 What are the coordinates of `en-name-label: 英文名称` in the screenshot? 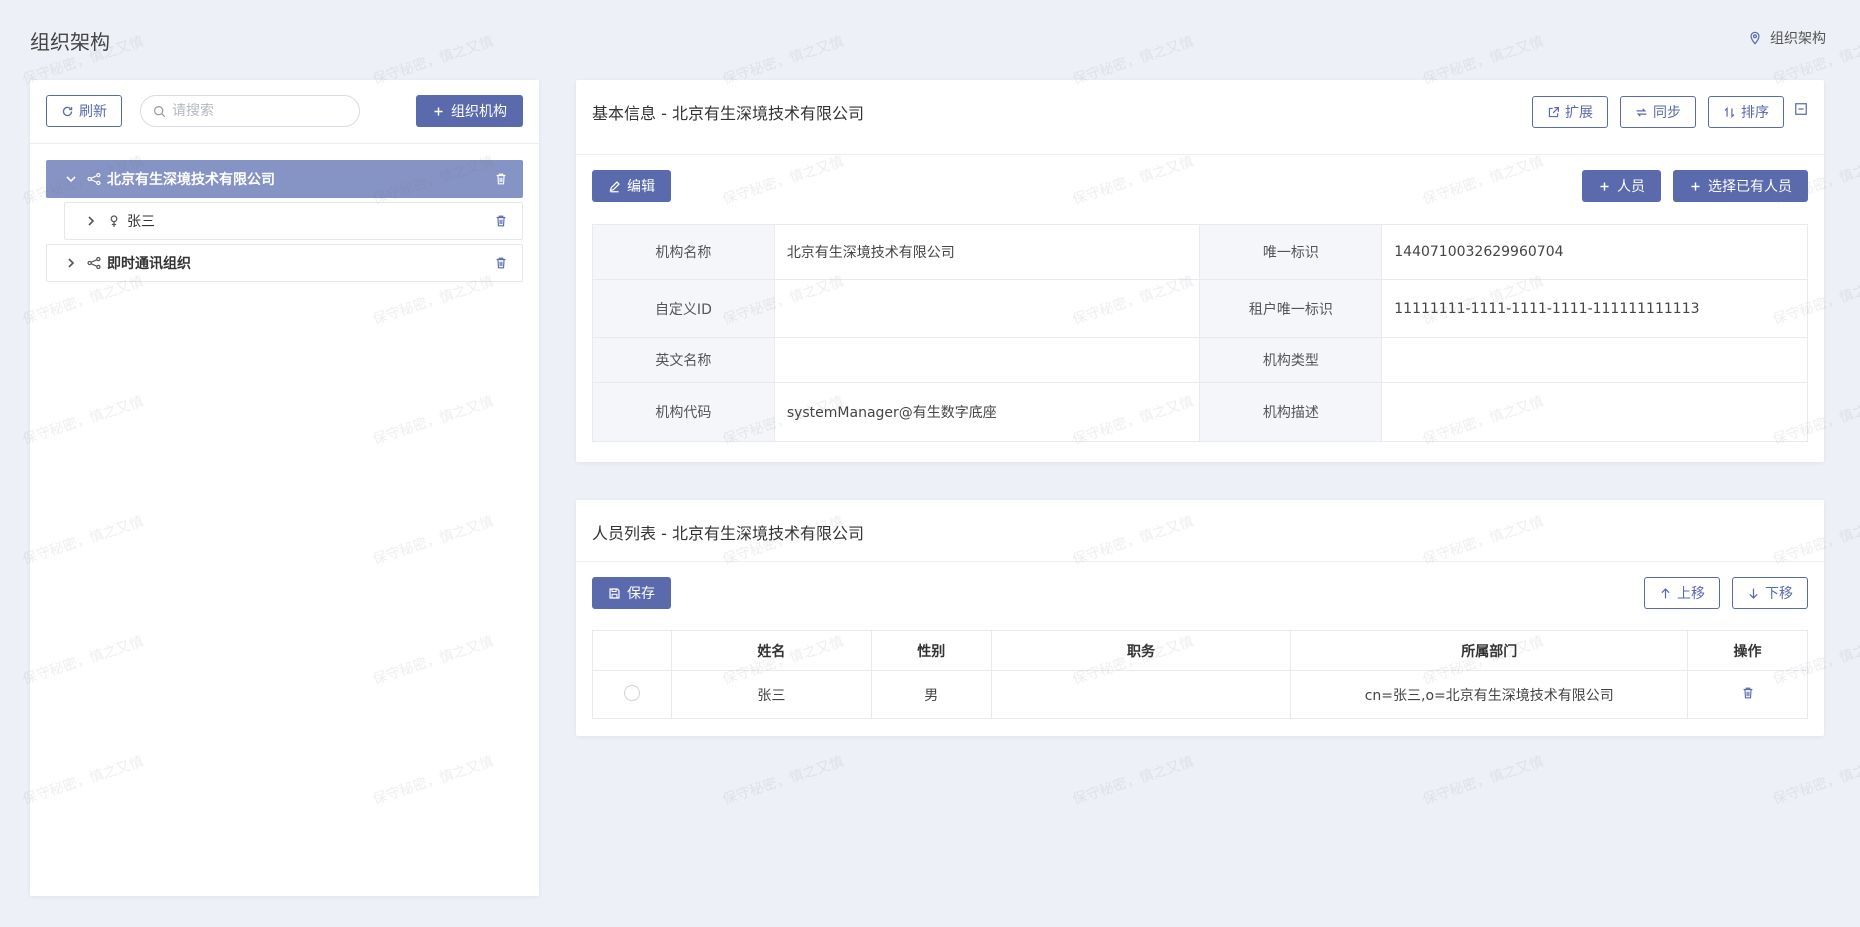 It's located at (683, 360).